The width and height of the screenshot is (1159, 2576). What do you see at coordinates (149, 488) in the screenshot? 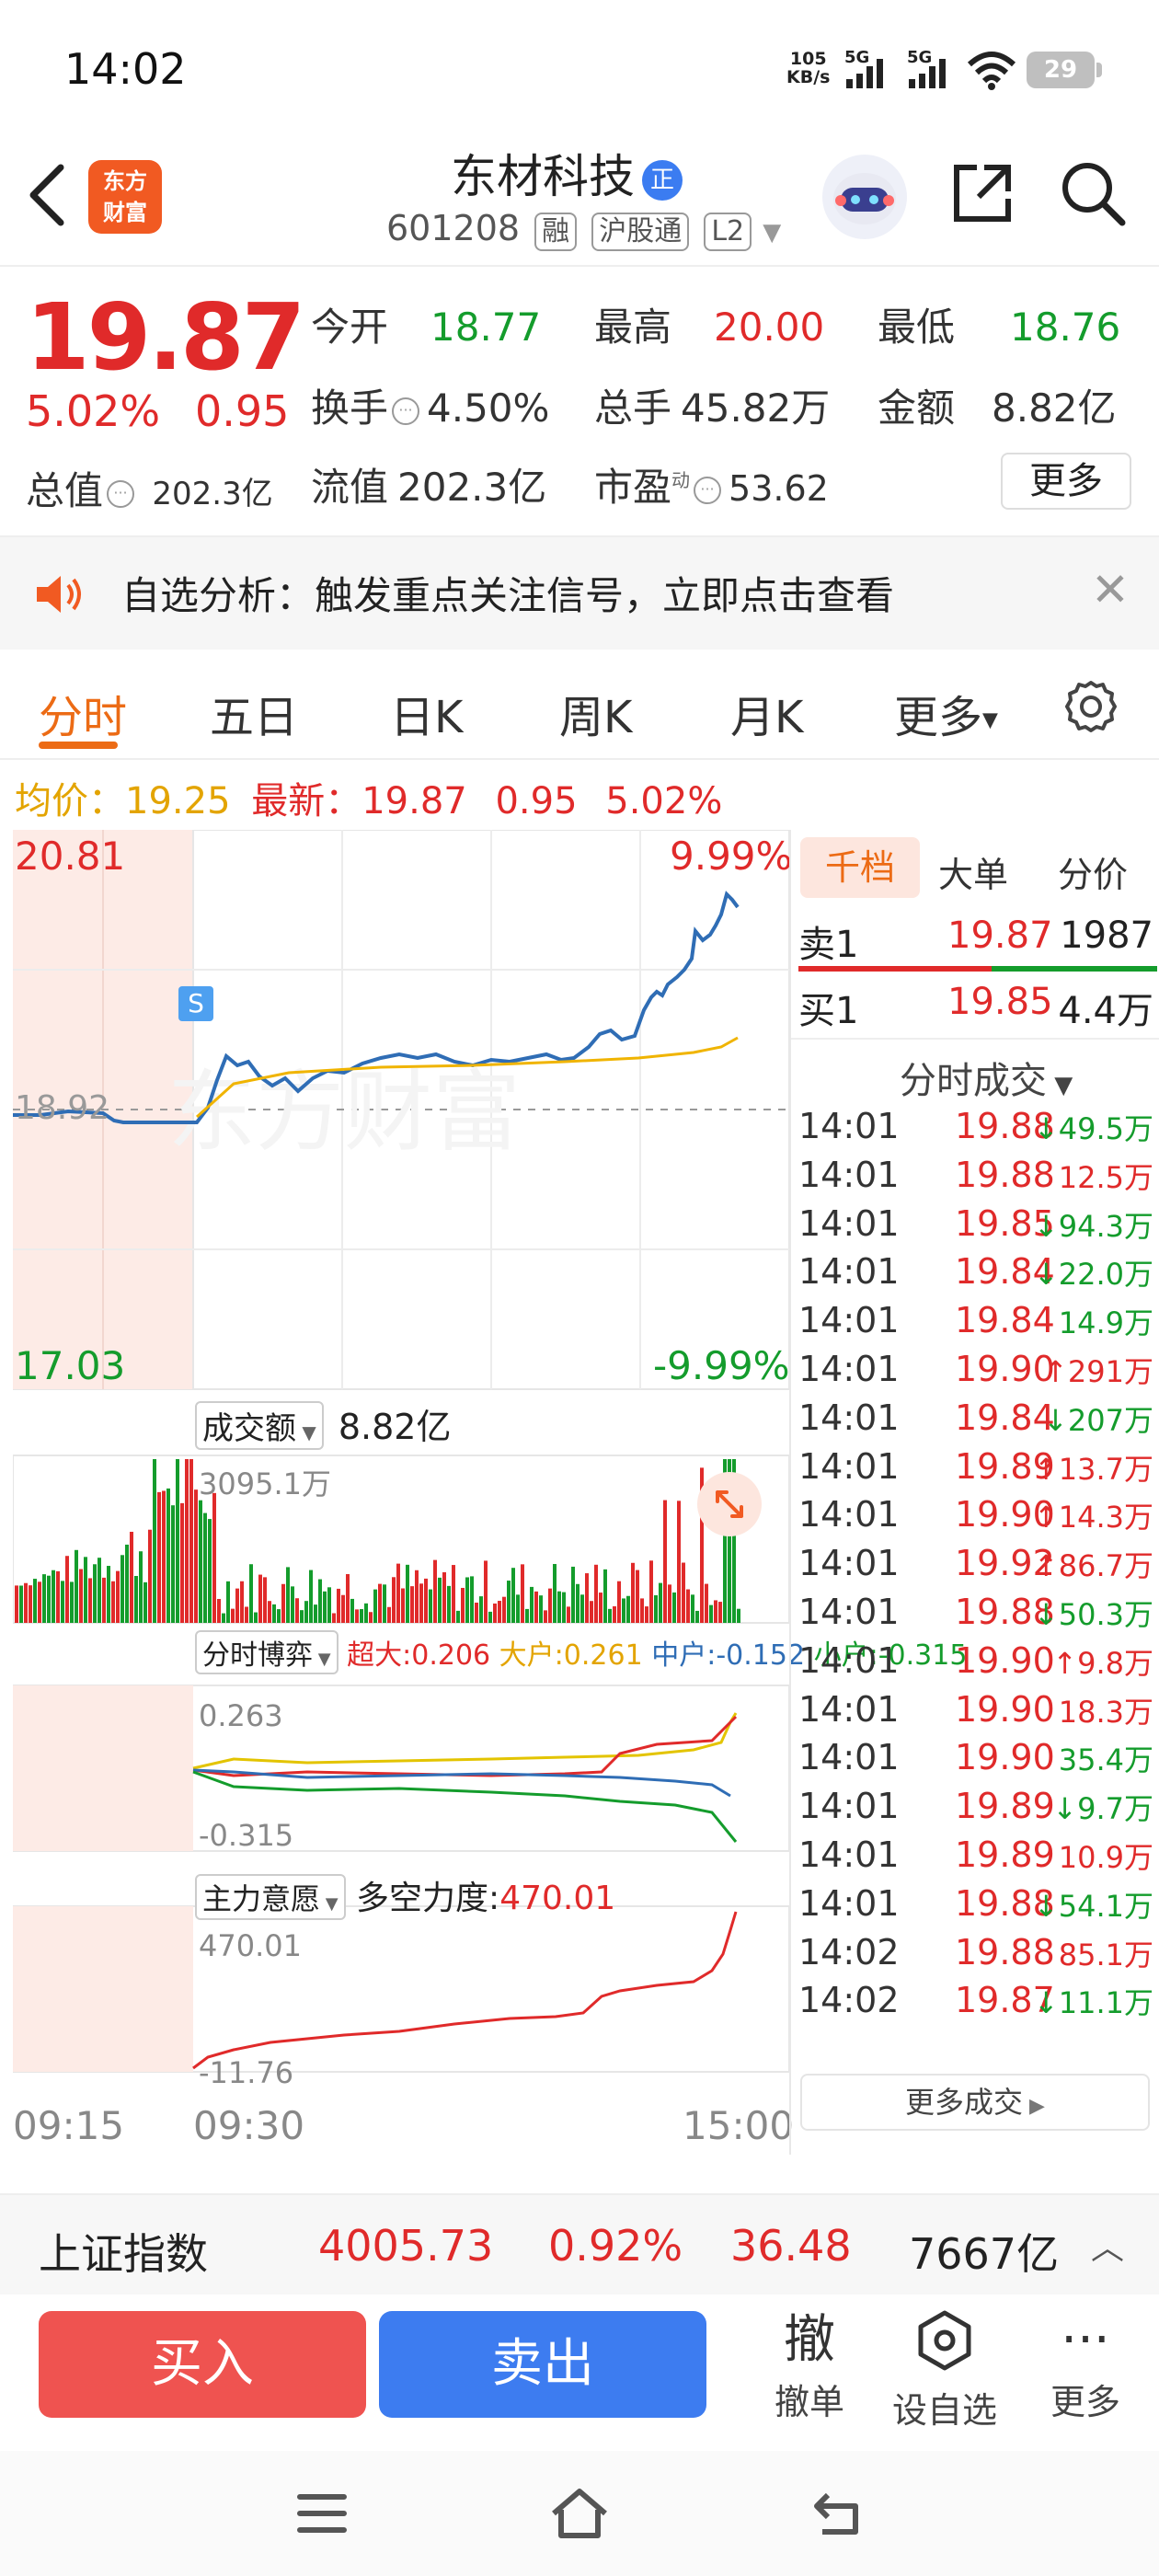
I see `market-cap: 总值 ··· 202.3亿` at bounding box center [149, 488].